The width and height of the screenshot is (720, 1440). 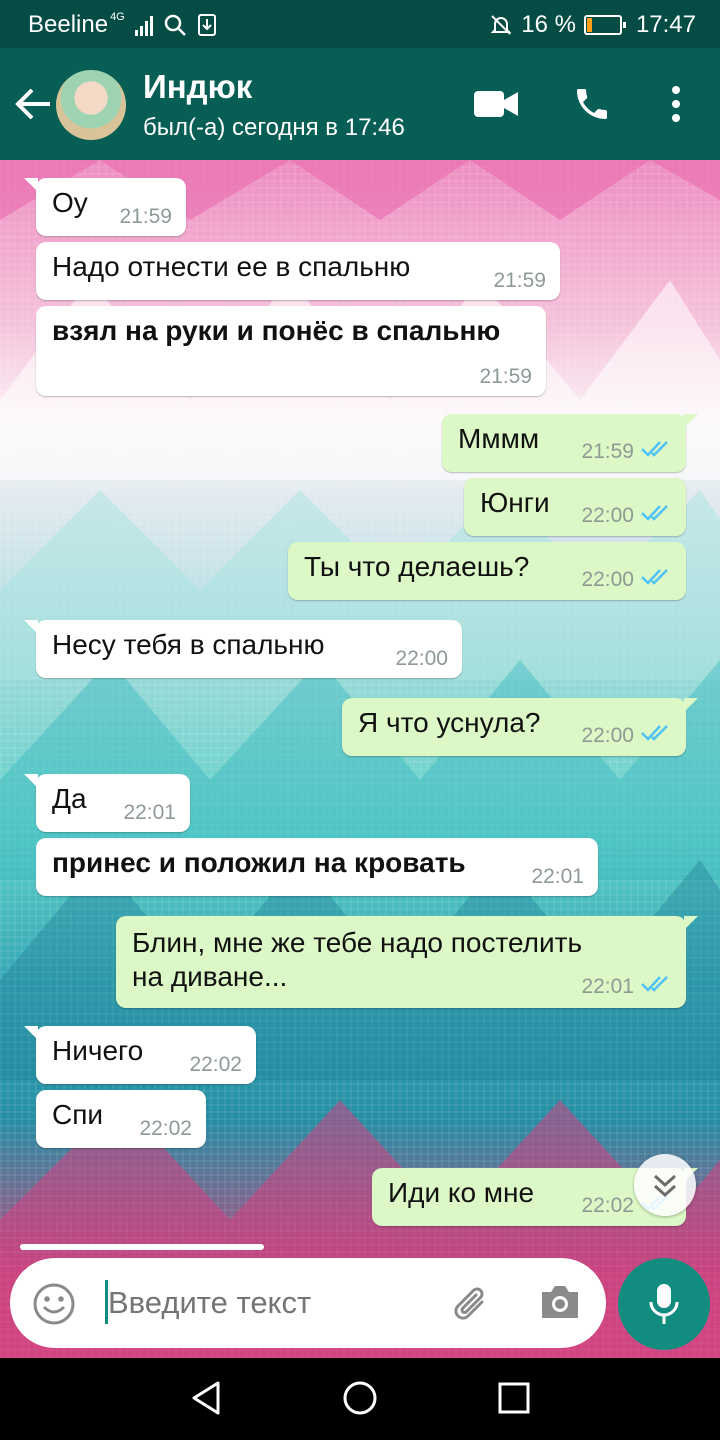 I want to click on message-bubble-incoming: принес и положил на кровать 22:01, so click(x=317, y=867).